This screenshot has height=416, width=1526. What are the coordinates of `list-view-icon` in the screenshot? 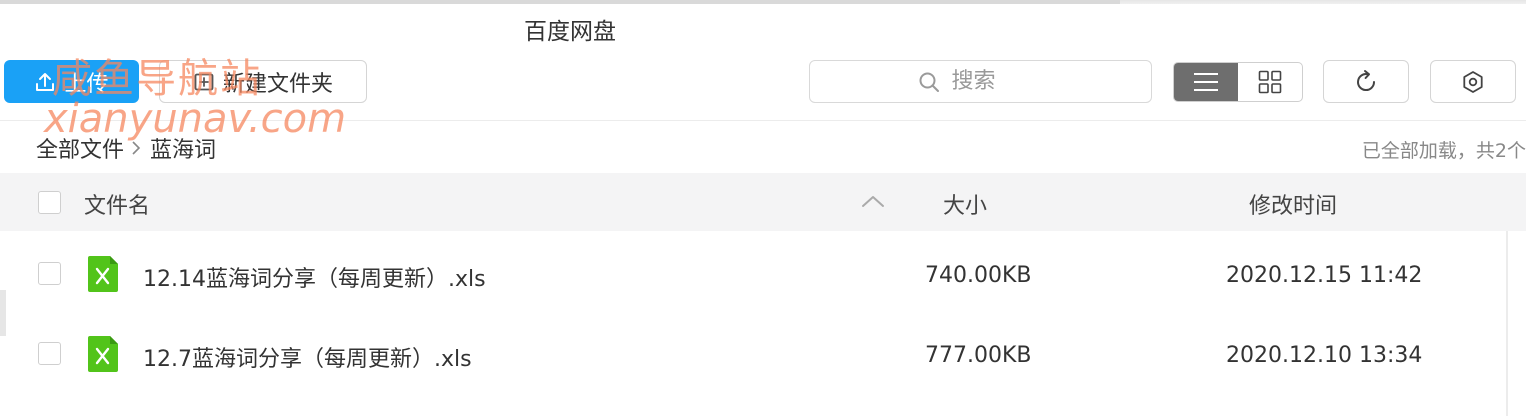 It's located at (1206, 82).